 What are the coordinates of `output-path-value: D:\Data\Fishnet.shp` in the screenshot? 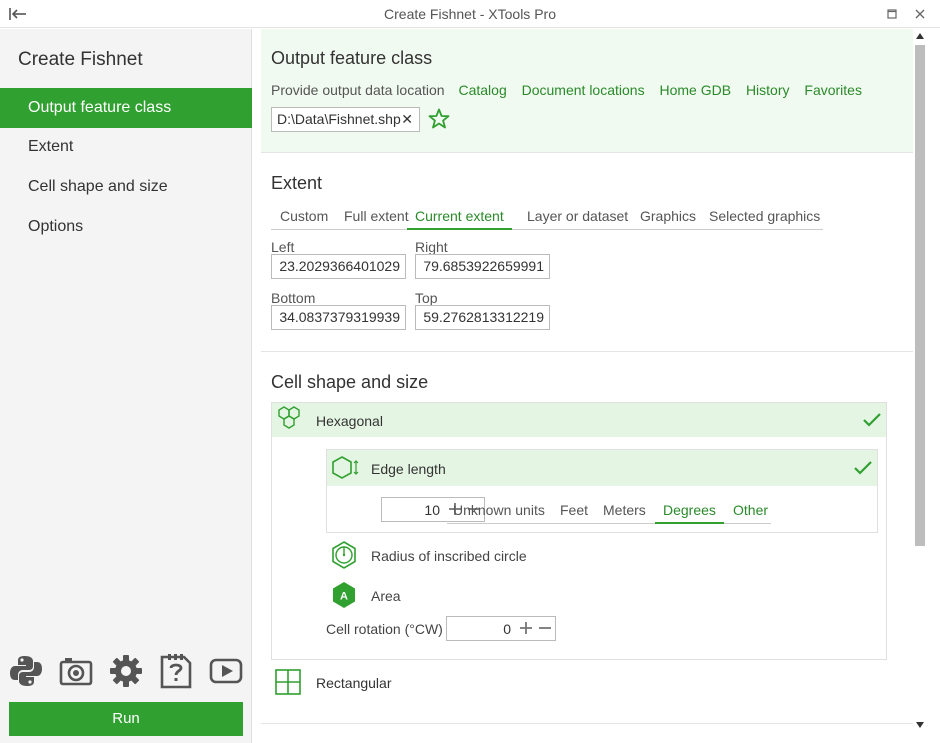 It's located at (339, 119).